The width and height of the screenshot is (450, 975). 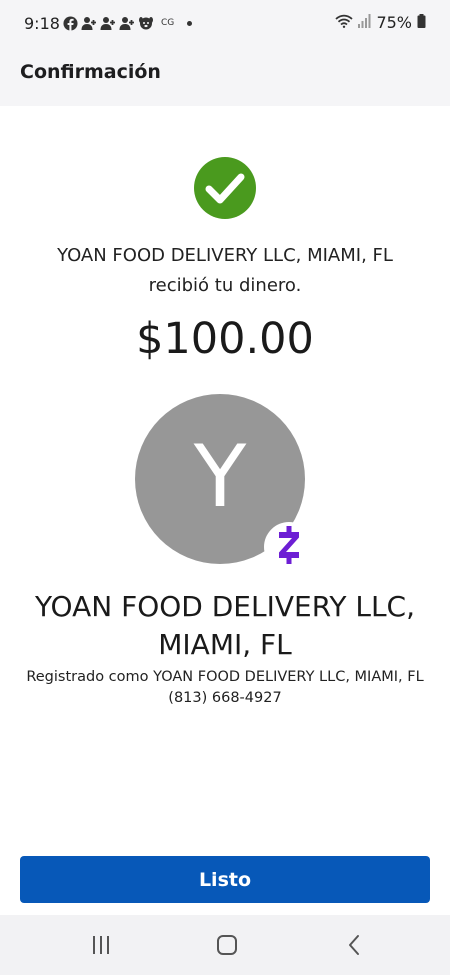 What do you see at coordinates (42, 23) in the screenshot?
I see `status-time: 9:18` at bounding box center [42, 23].